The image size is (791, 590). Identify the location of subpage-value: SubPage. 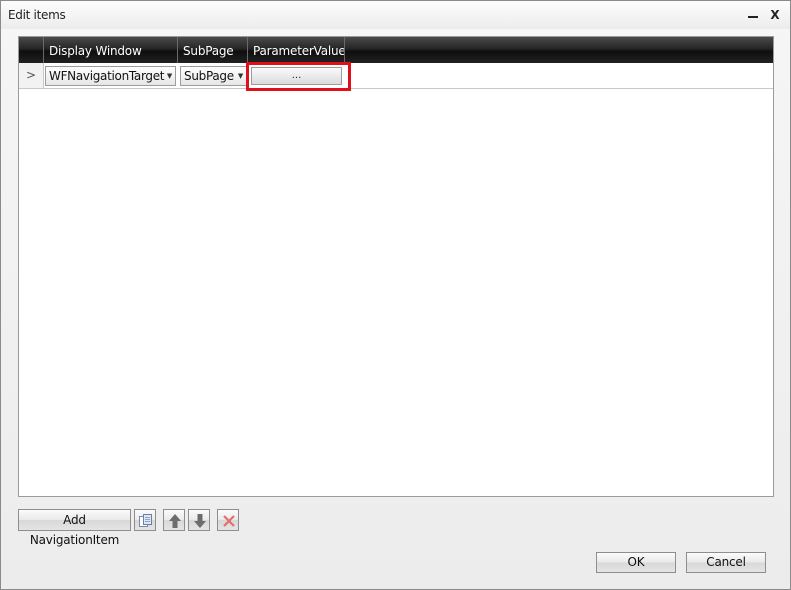
(209, 76).